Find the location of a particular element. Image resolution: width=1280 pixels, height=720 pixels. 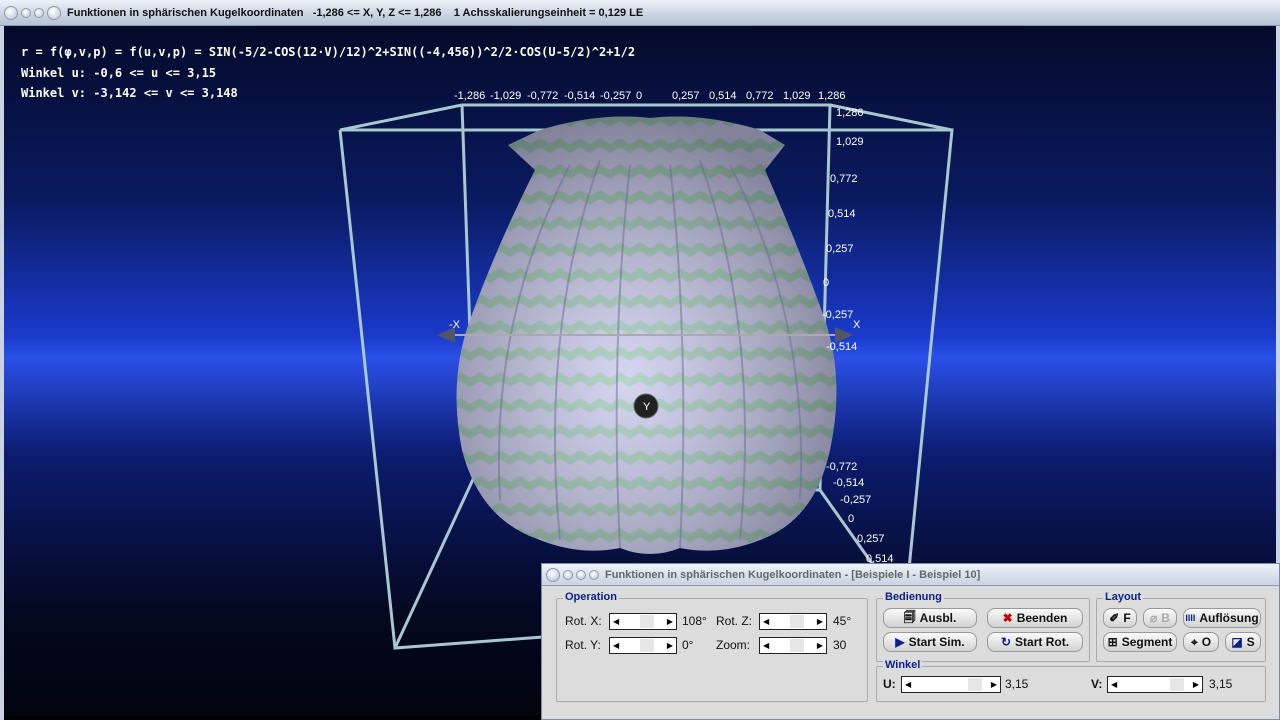

aufloesung-button: IIII Auflösung is located at coordinates (1222, 618).